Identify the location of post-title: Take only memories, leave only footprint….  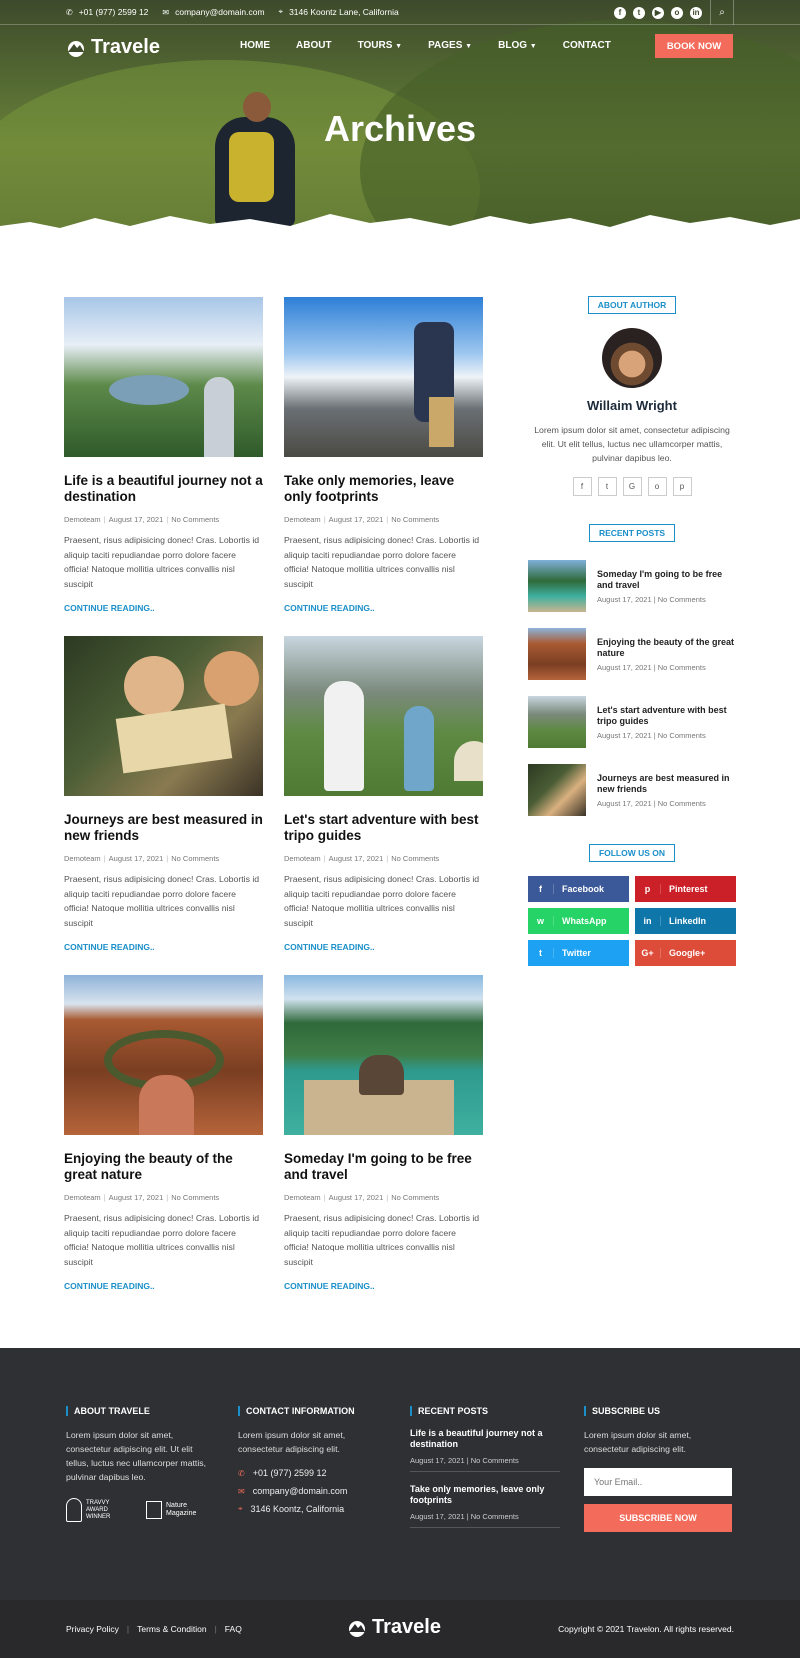
(383, 489).